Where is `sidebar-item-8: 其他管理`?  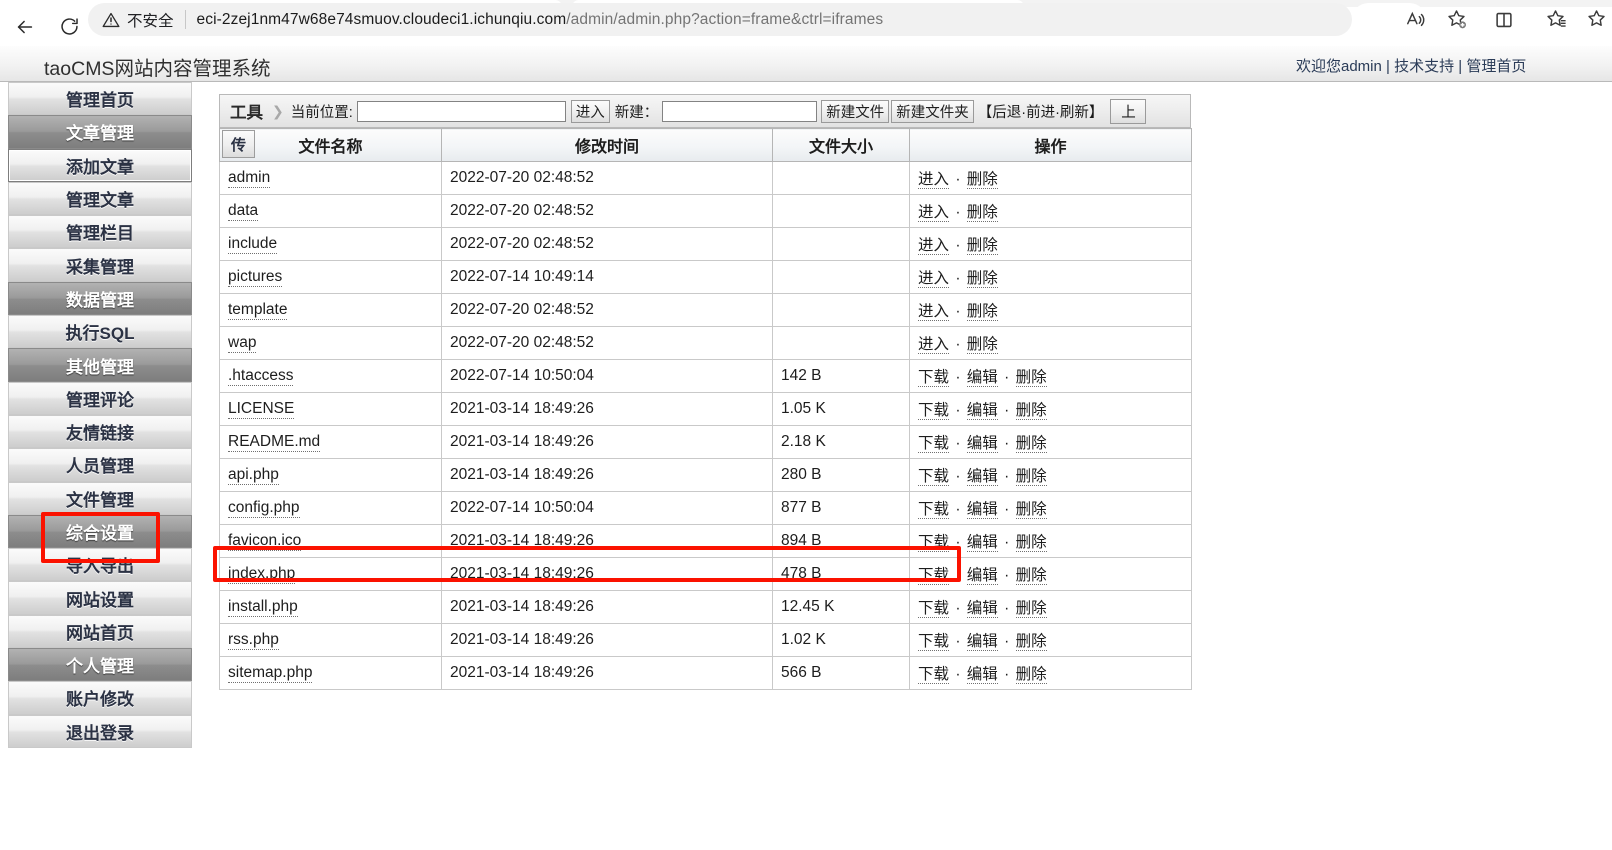
sidebar-item-8: 其他管理 is located at coordinates (100, 365).